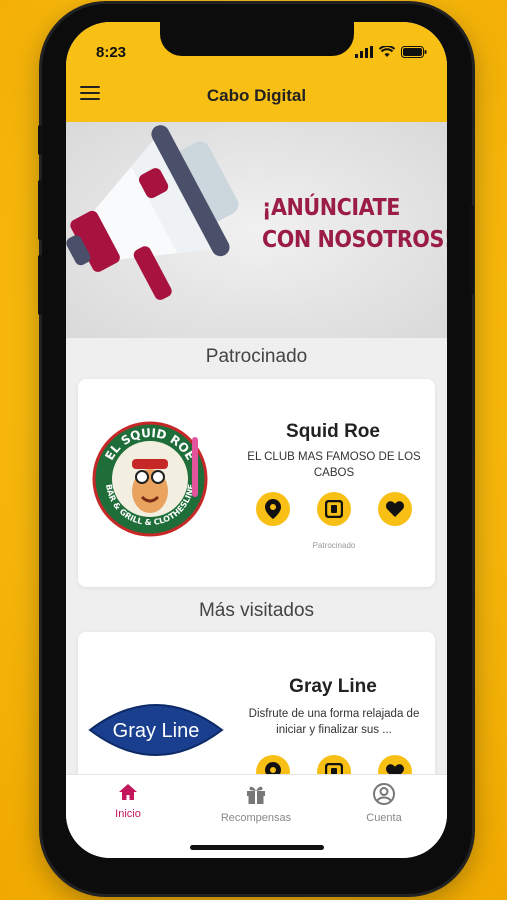 This screenshot has height=900, width=507. What do you see at coordinates (256, 356) in the screenshot?
I see `section-title-sponsored: Patrocinado` at bounding box center [256, 356].